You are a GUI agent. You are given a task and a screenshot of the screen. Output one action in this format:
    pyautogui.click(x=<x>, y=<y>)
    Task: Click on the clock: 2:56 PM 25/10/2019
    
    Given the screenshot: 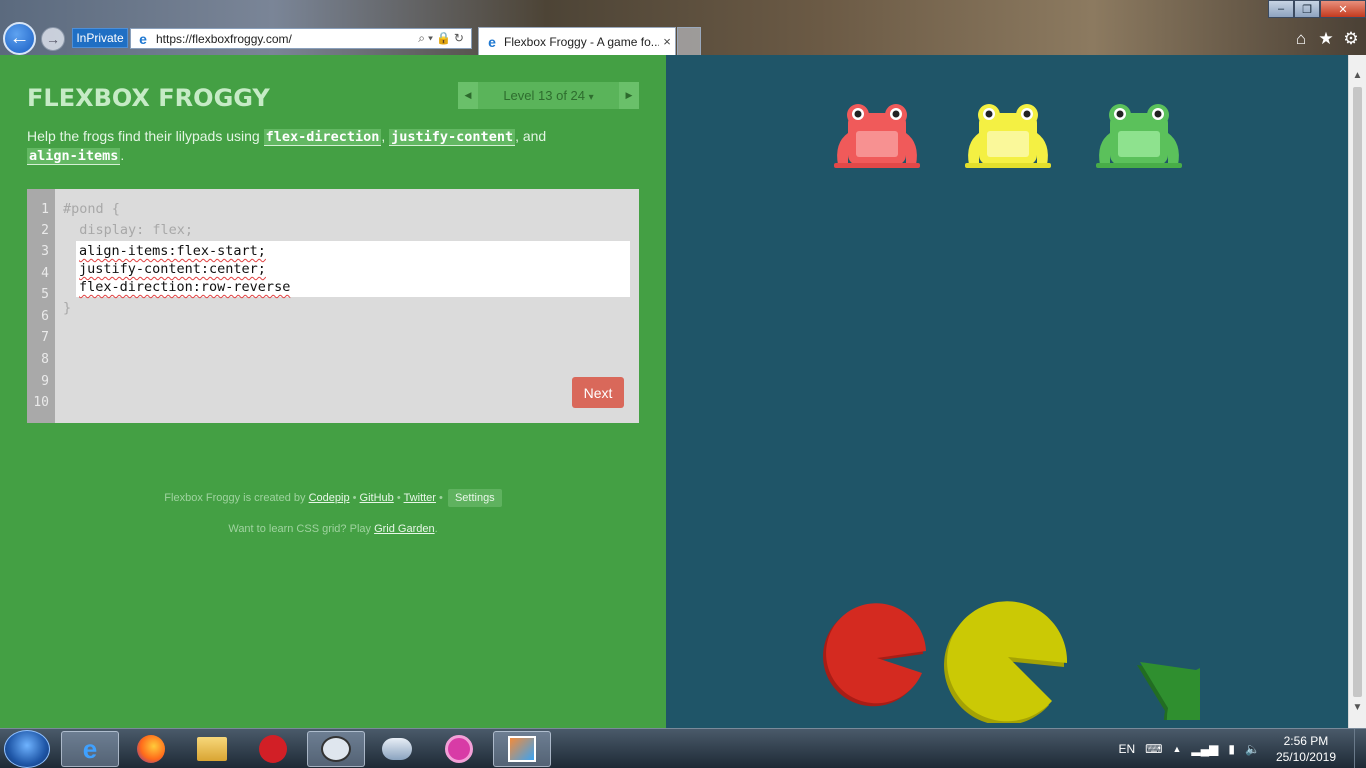 What is the action you would take?
    pyautogui.click(x=1306, y=749)
    